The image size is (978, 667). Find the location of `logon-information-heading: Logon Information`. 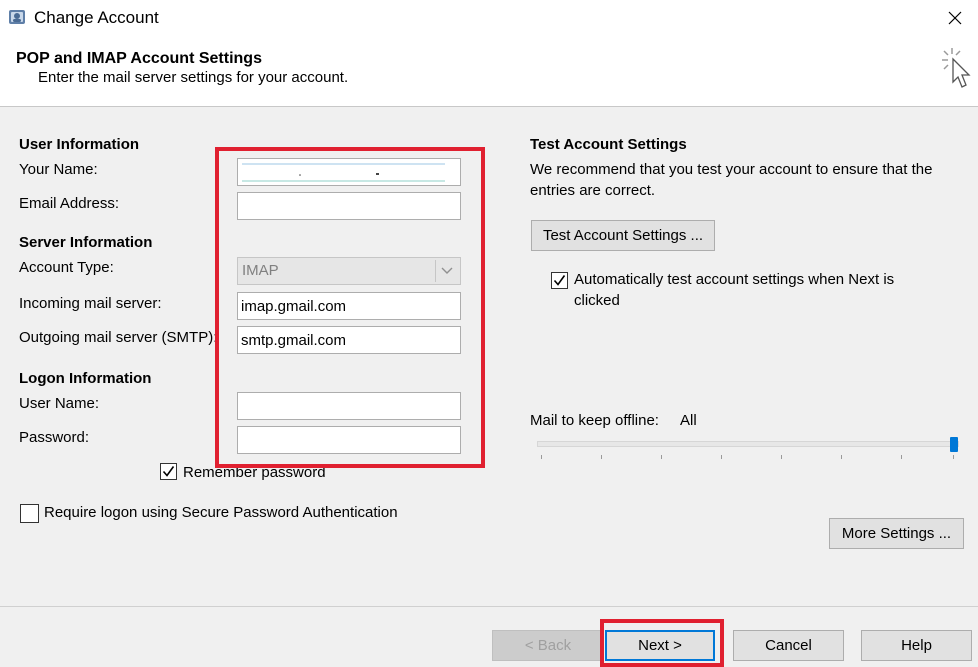

logon-information-heading: Logon Information is located at coordinates (85, 378).